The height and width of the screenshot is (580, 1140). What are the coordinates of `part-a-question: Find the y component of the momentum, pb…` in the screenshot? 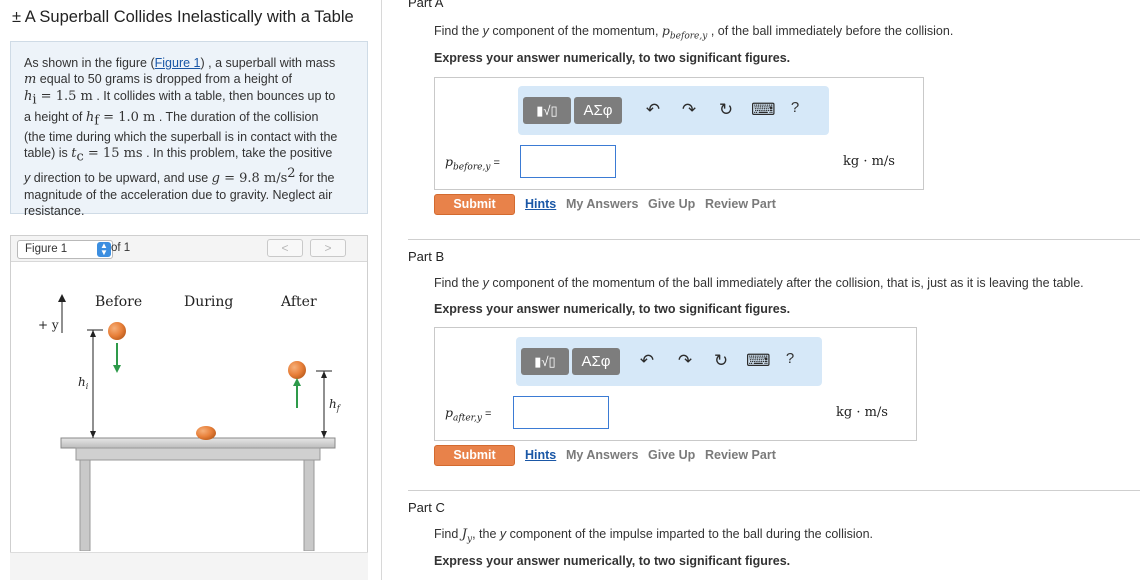 It's located at (694, 32).